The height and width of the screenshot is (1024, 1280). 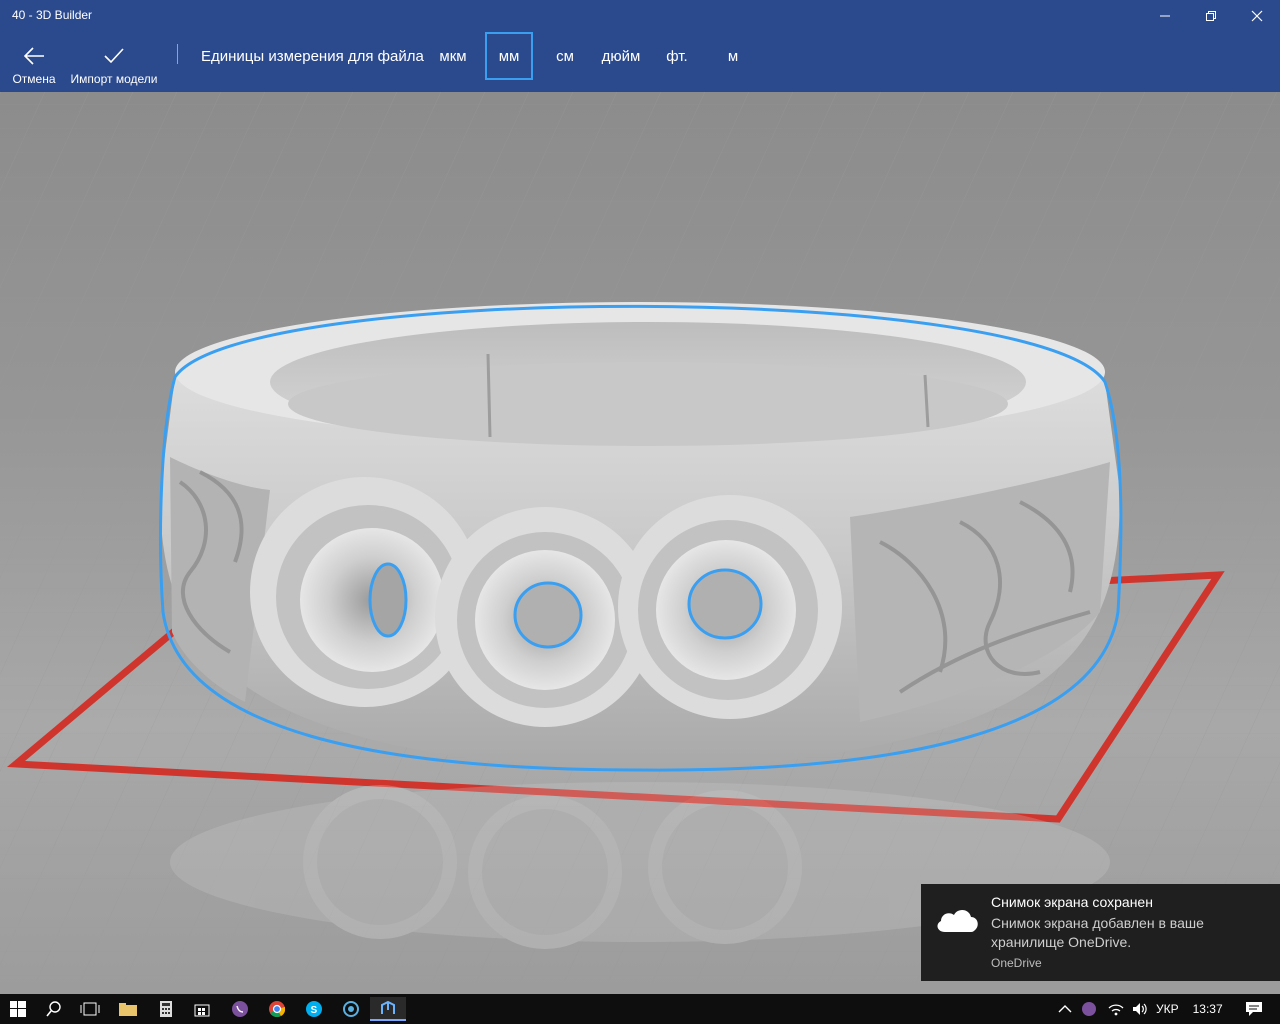 I want to click on taskbar-app-circle, so click(x=351, y=1009).